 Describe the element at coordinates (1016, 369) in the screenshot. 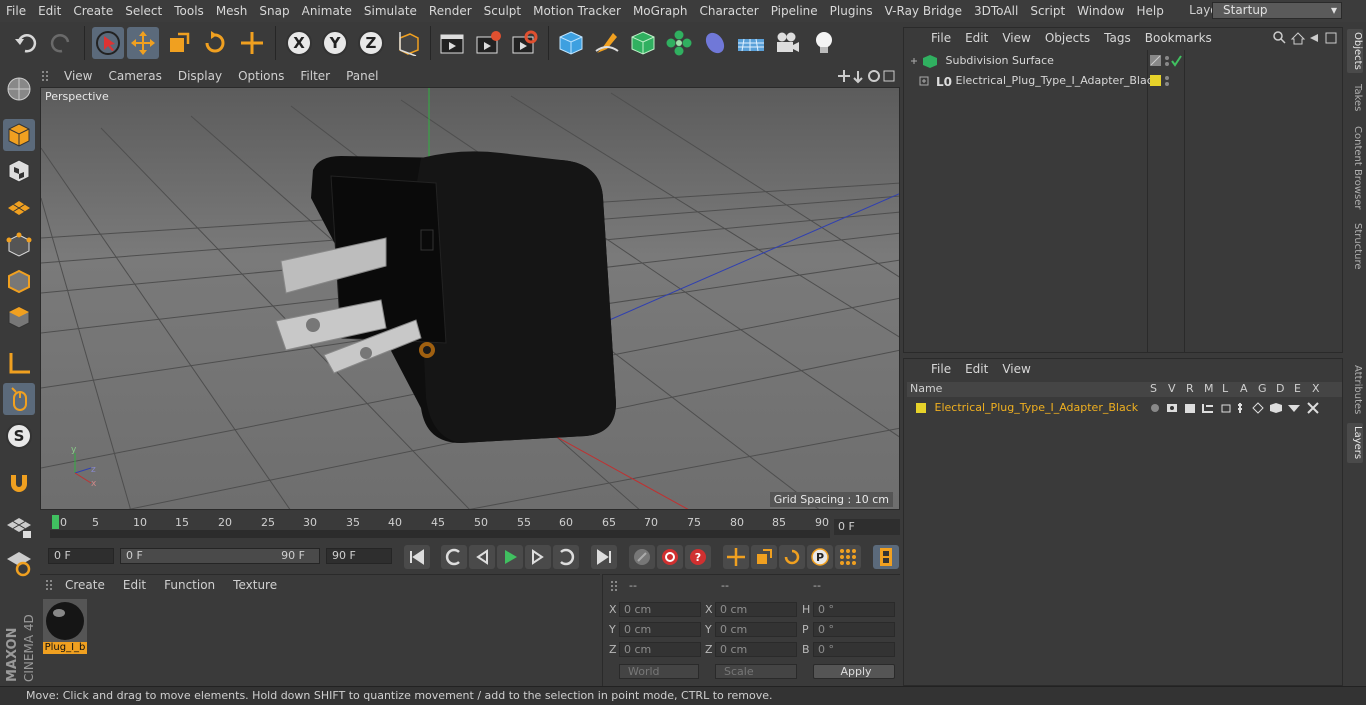

I see `layers-menu-view: View` at that location.